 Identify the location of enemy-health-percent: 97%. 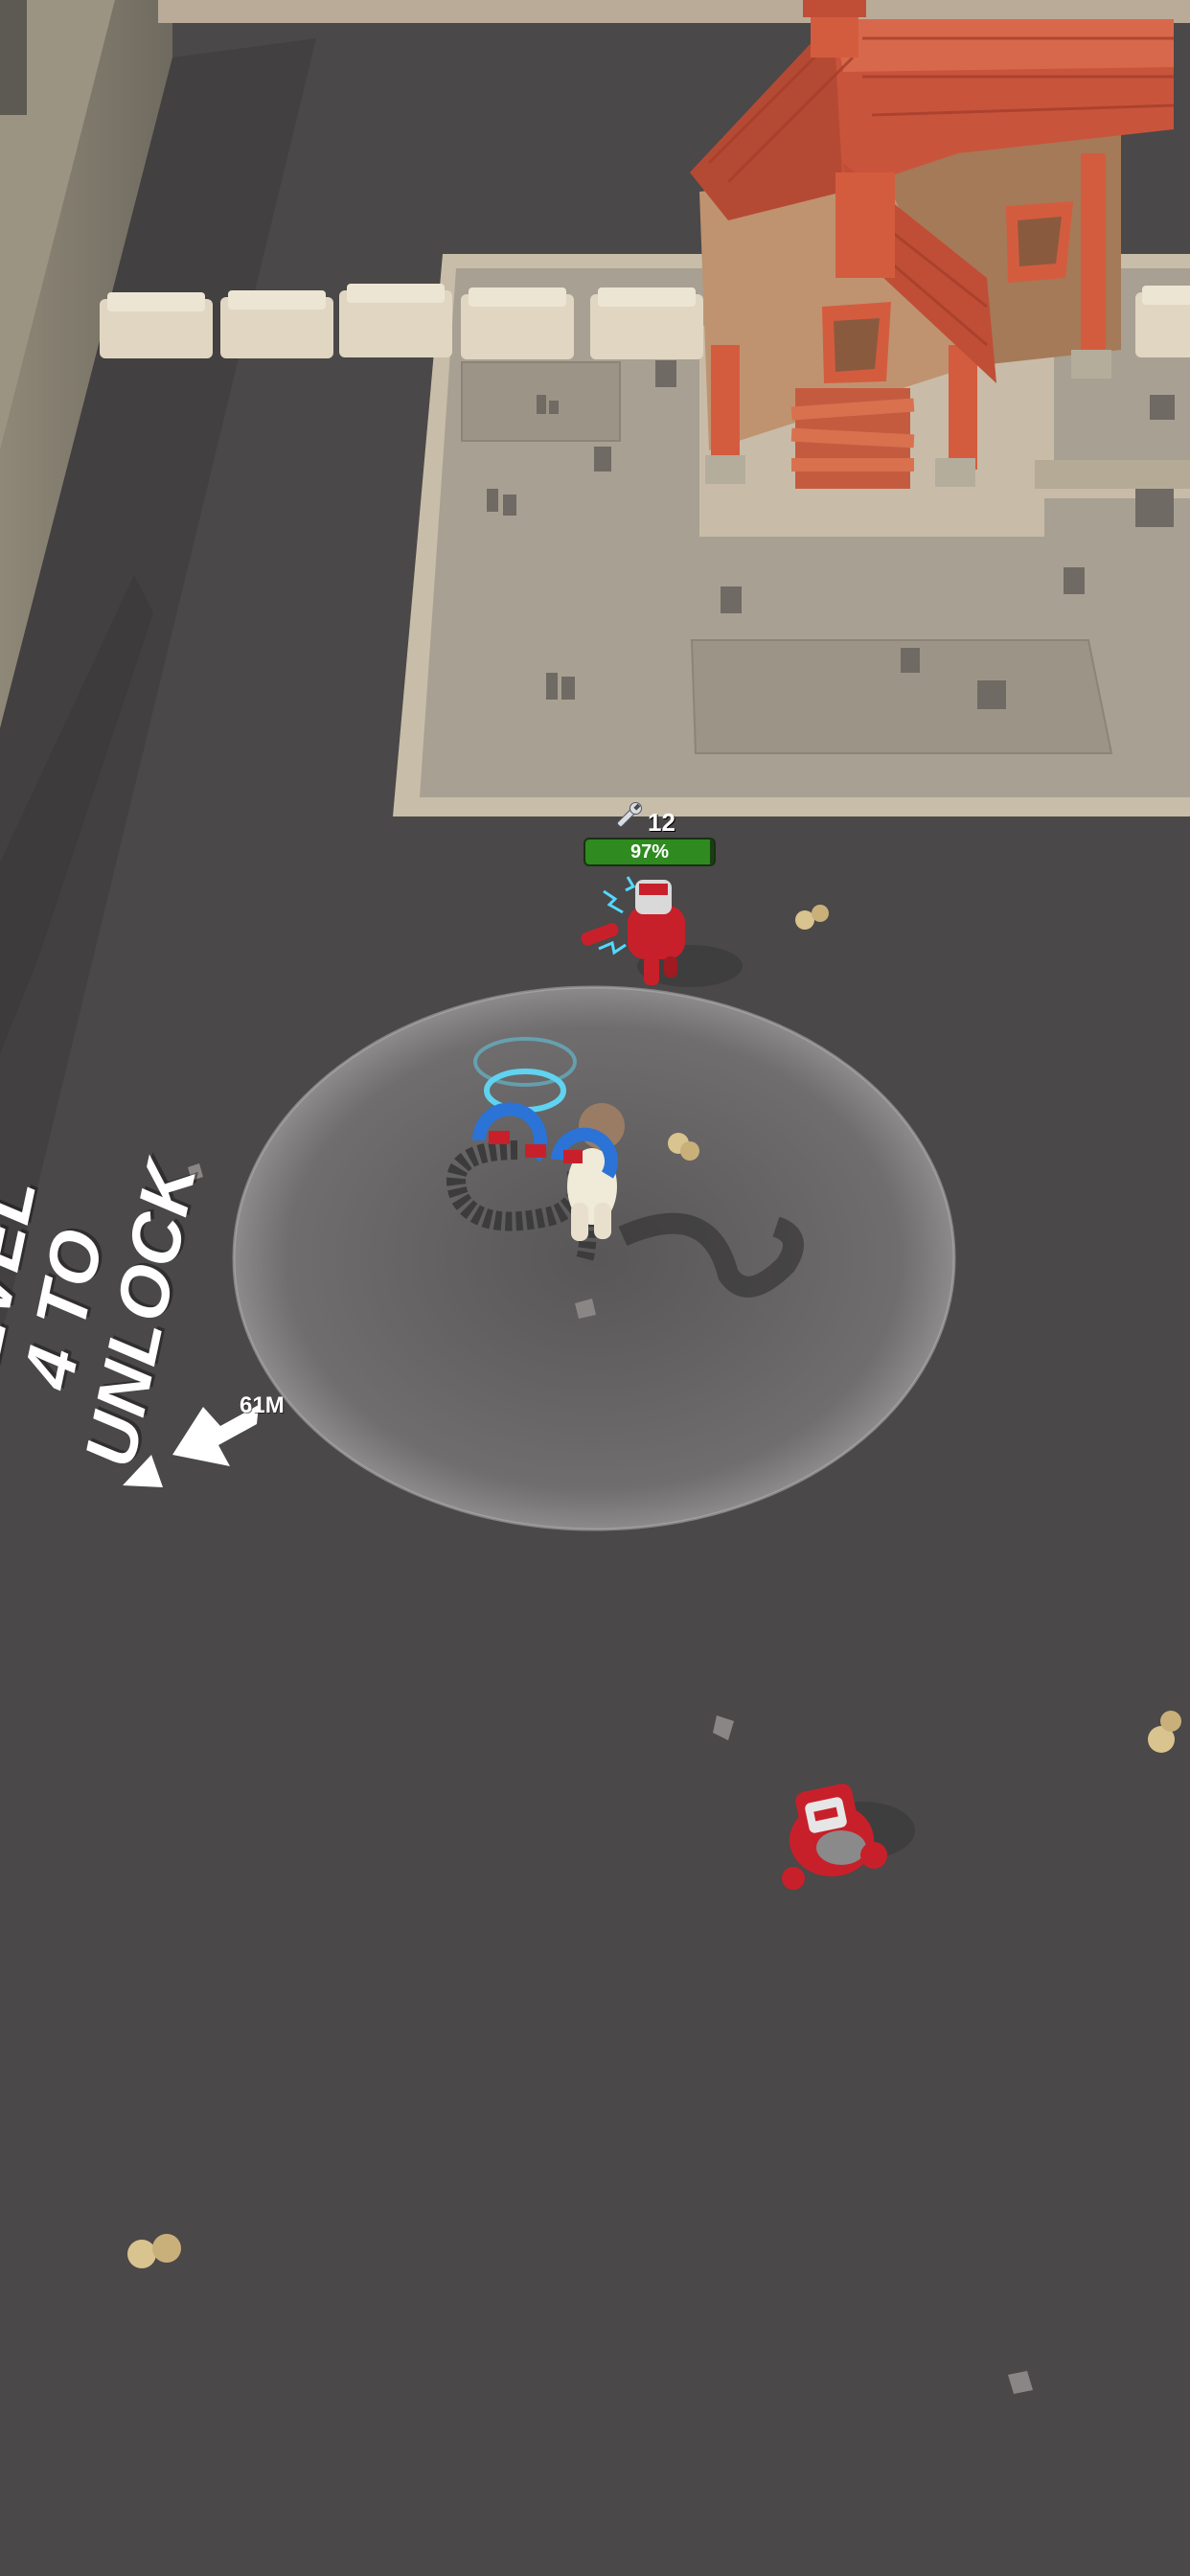
(650, 851).